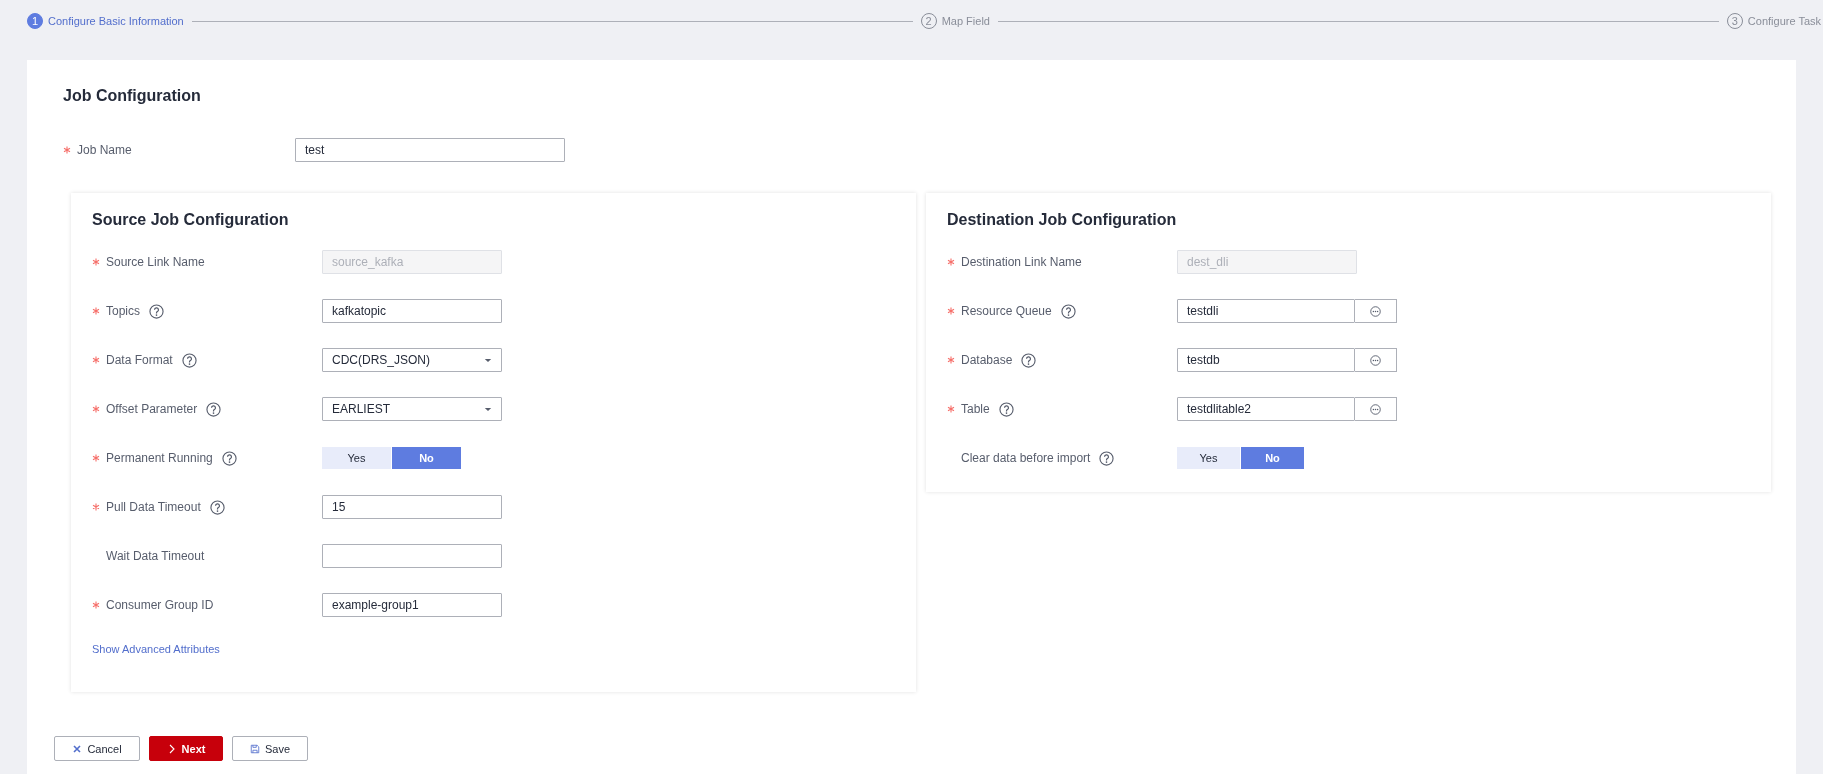  I want to click on save-icon, so click(254, 748).